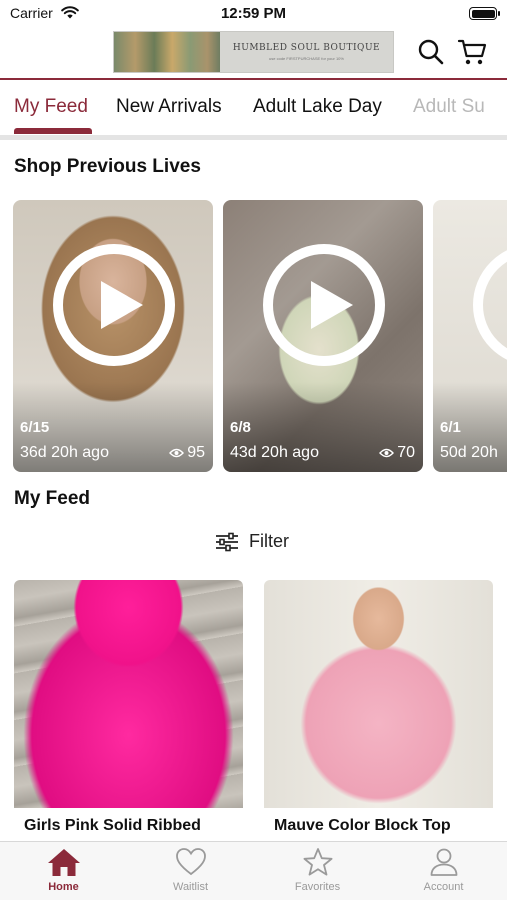  I want to click on product-card: Mauve Color Block Top, so click(378, 711).